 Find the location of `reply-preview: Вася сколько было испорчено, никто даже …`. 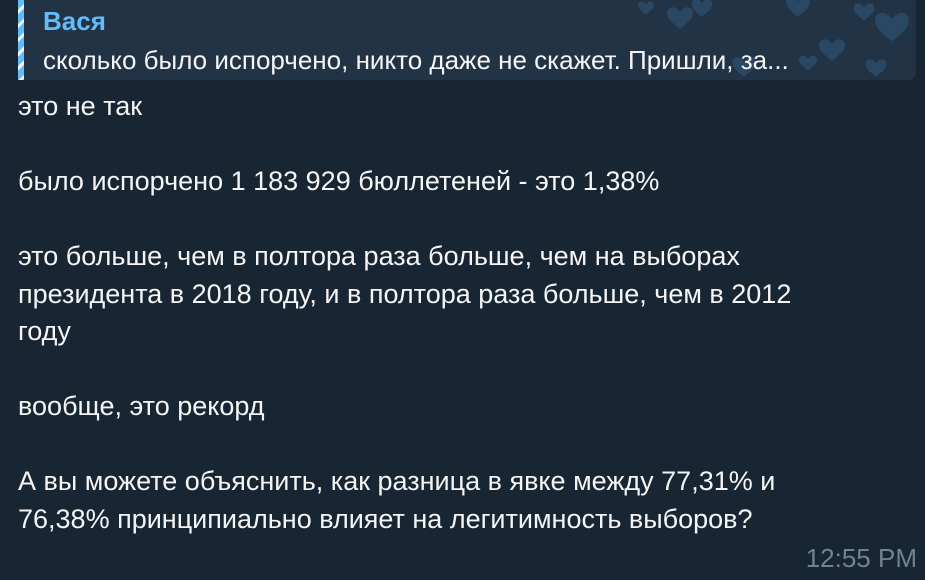

reply-preview: Вася сколько было испорчено, никто даже … is located at coordinates (467, 40).